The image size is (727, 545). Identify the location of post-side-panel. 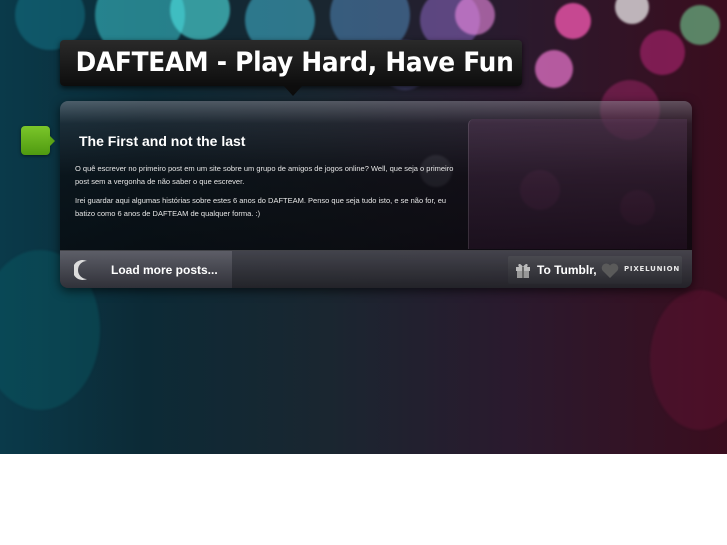
(577, 184).